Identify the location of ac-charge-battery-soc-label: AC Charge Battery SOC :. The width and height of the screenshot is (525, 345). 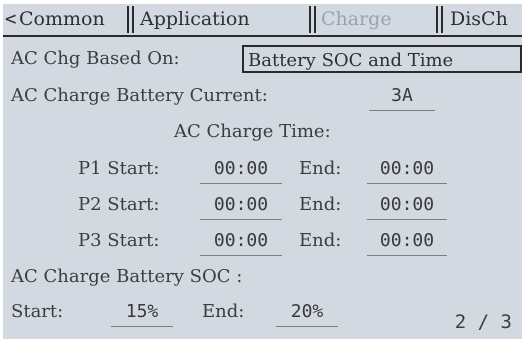
(127, 276).